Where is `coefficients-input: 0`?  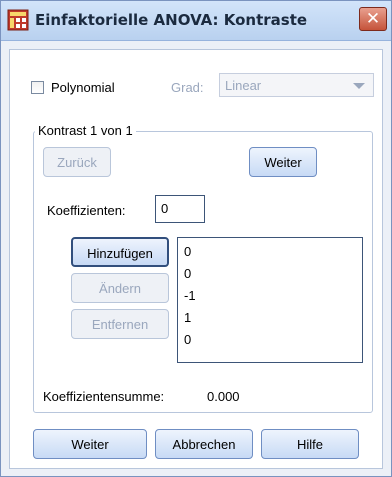
coefficients-input: 0 is located at coordinates (180, 209).